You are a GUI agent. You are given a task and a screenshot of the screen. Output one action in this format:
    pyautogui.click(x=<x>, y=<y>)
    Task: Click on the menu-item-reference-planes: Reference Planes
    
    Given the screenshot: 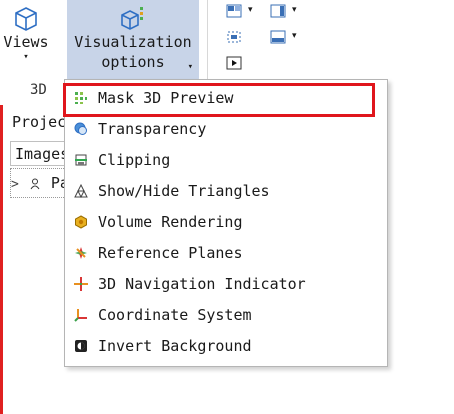 What is the action you would take?
    pyautogui.click(x=226, y=253)
    